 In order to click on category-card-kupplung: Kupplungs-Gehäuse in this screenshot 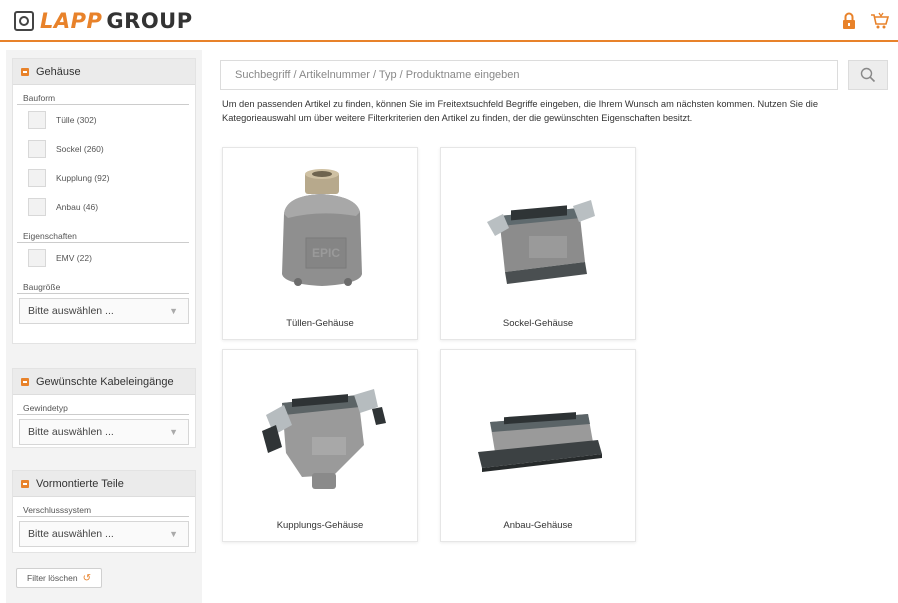, I will do `click(320, 445)`.